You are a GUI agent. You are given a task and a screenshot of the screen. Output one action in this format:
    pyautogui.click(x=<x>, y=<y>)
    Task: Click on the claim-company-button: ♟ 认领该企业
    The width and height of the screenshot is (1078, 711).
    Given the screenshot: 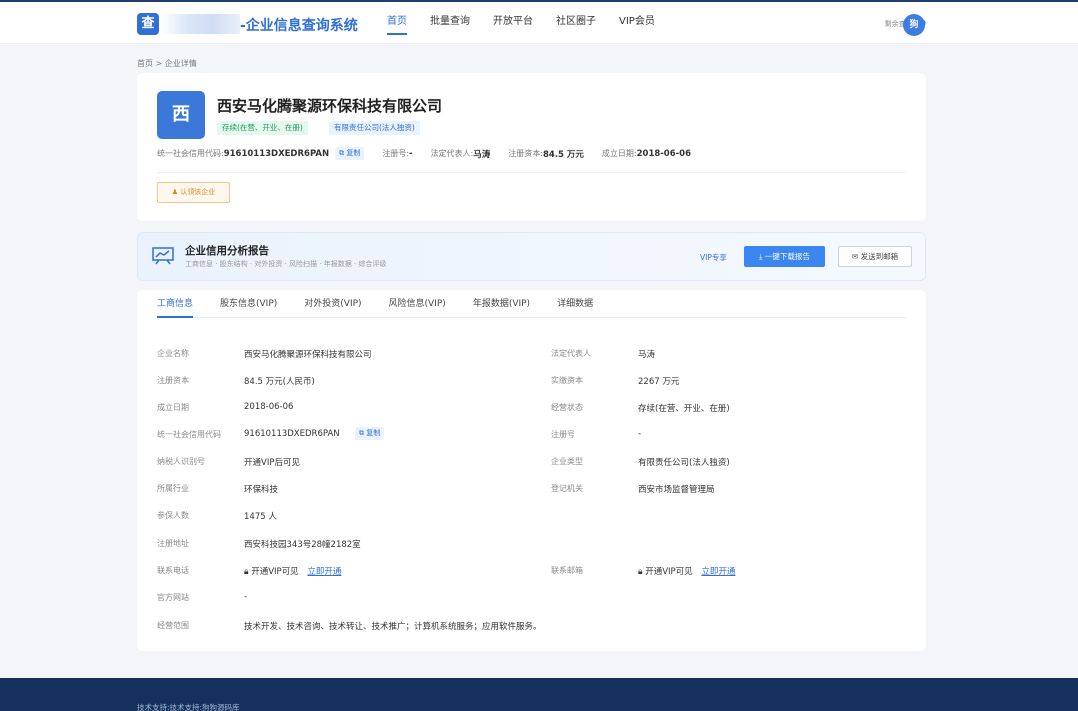 What is the action you would take?
    pyautogui.click(x=193, y=192)
    